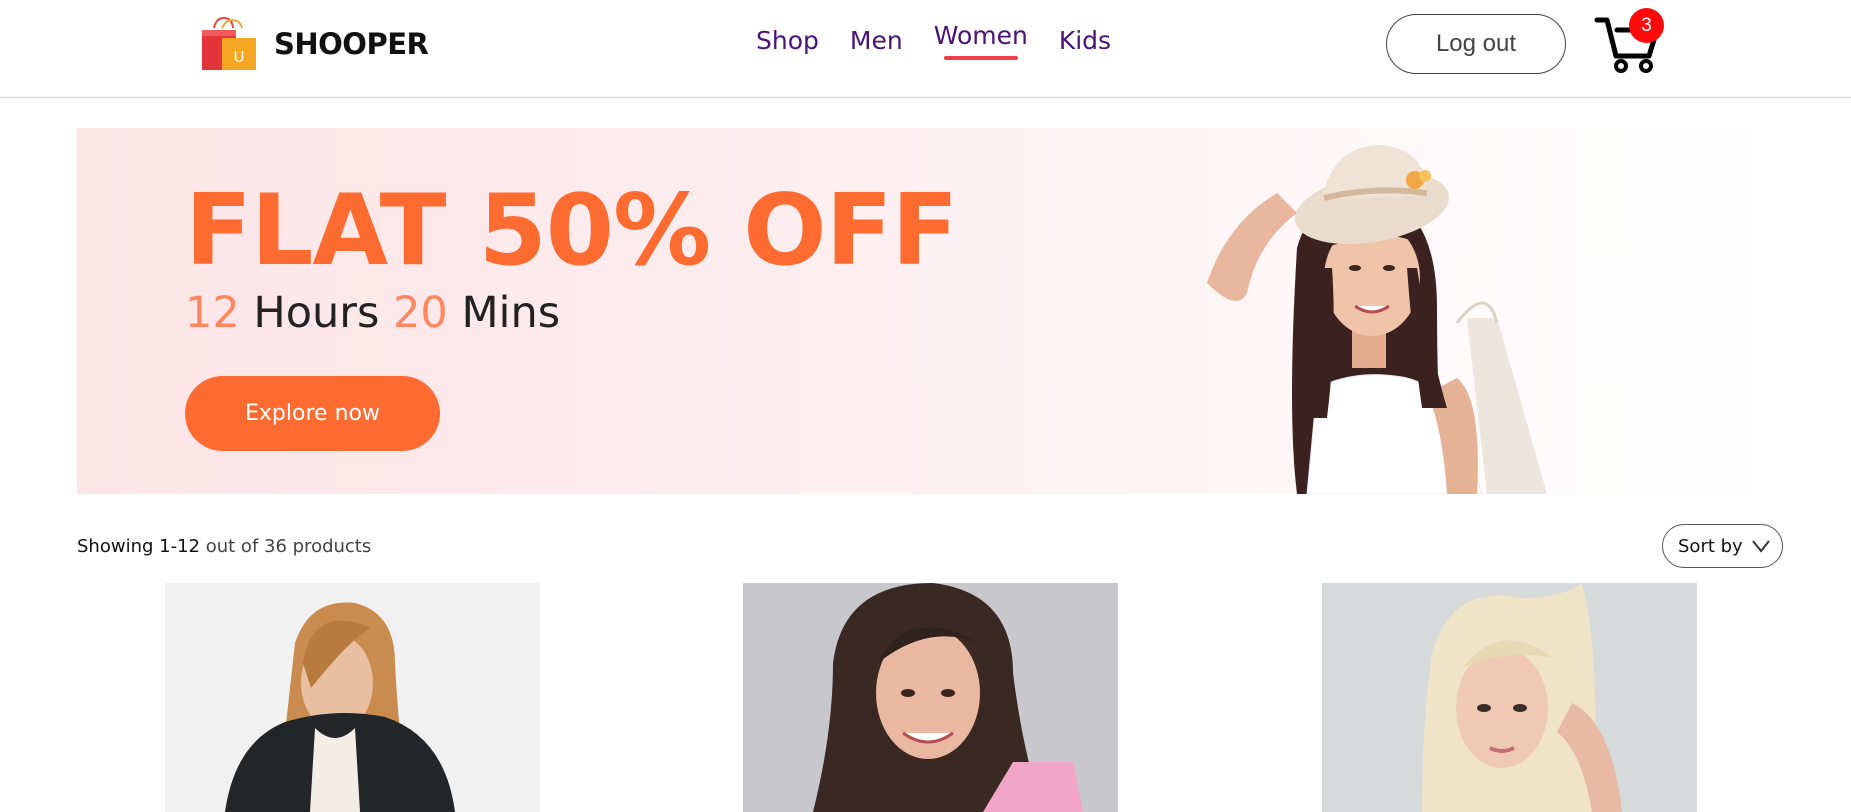  What do you see at coordinates (1760, 546) in the screenshot?
I see `chevron-down-icon` at bounding box center [1760, 546].